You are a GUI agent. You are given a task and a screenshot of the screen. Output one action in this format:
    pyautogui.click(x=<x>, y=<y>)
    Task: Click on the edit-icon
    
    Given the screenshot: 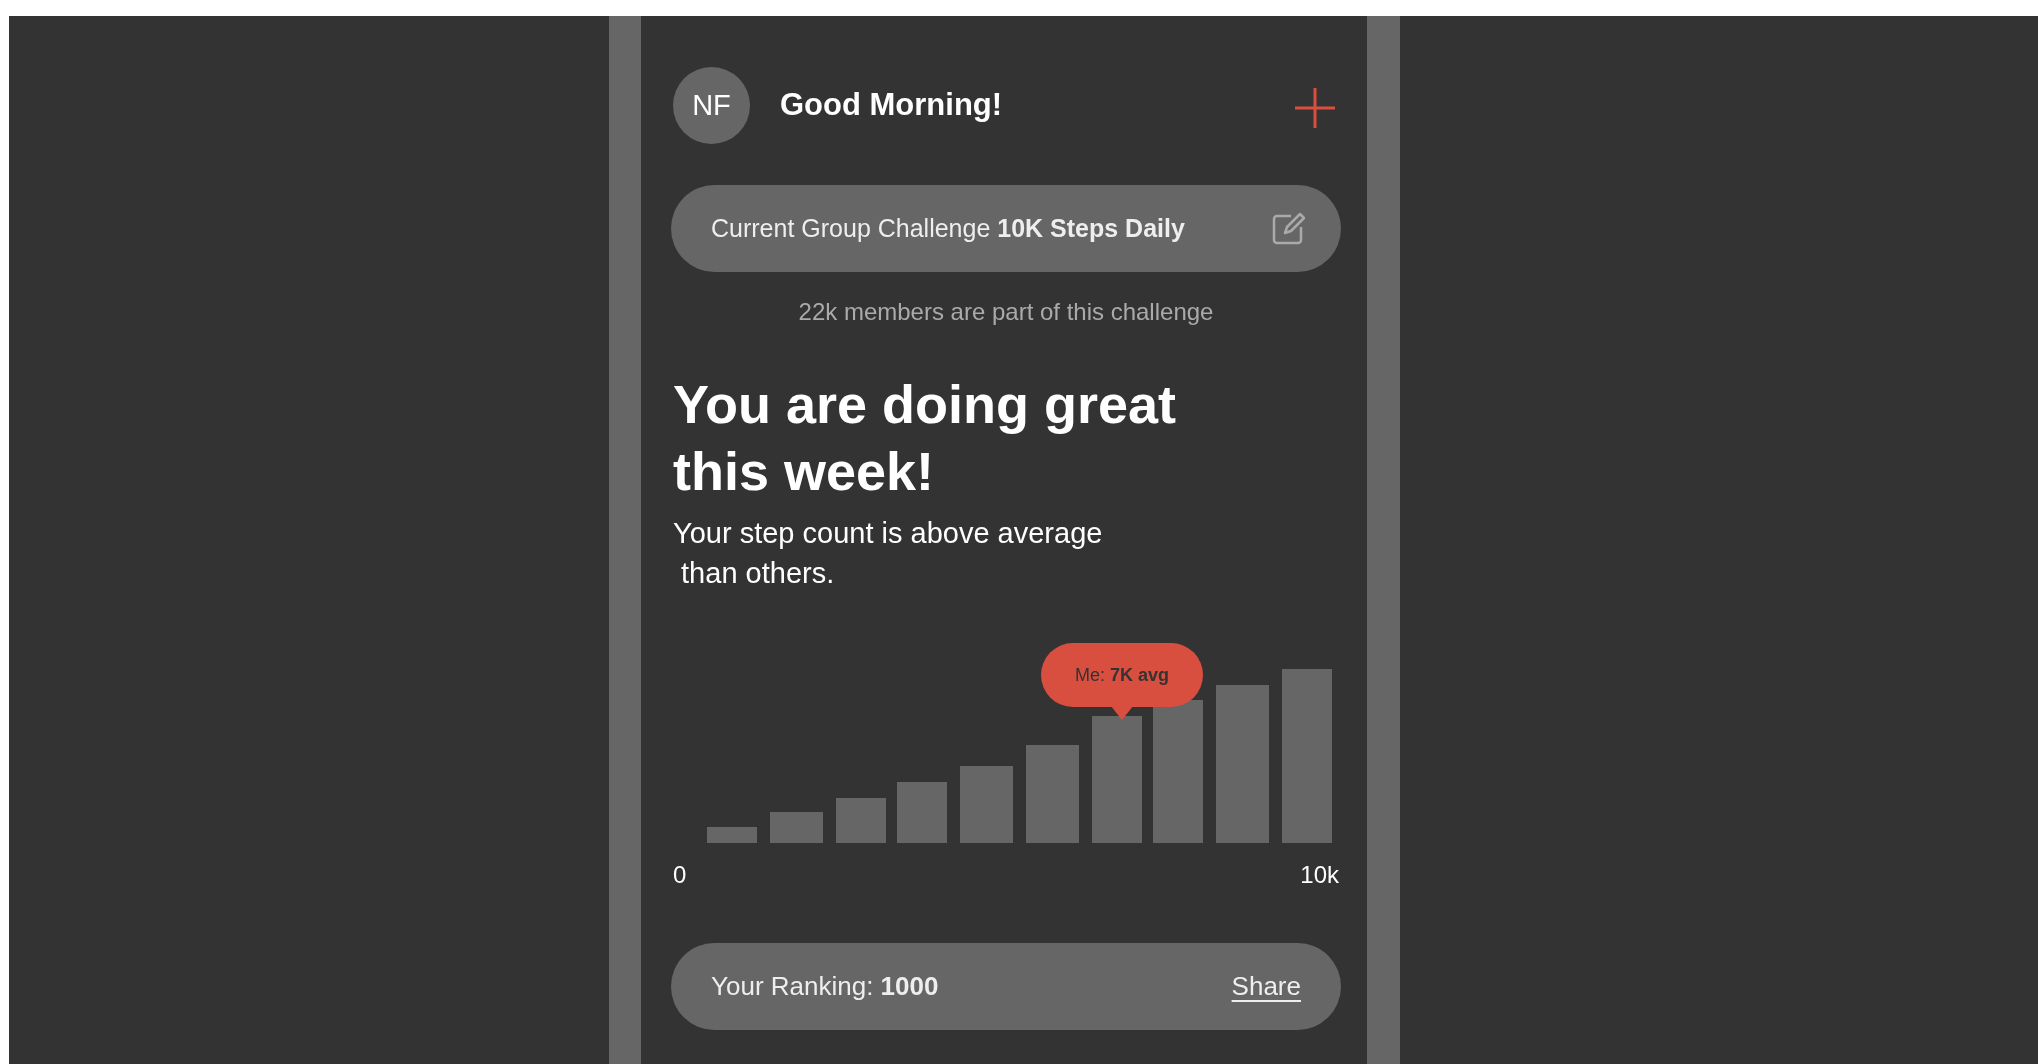 What is the action you would take?
    pyautogui.click(x=1288, y=228)
    